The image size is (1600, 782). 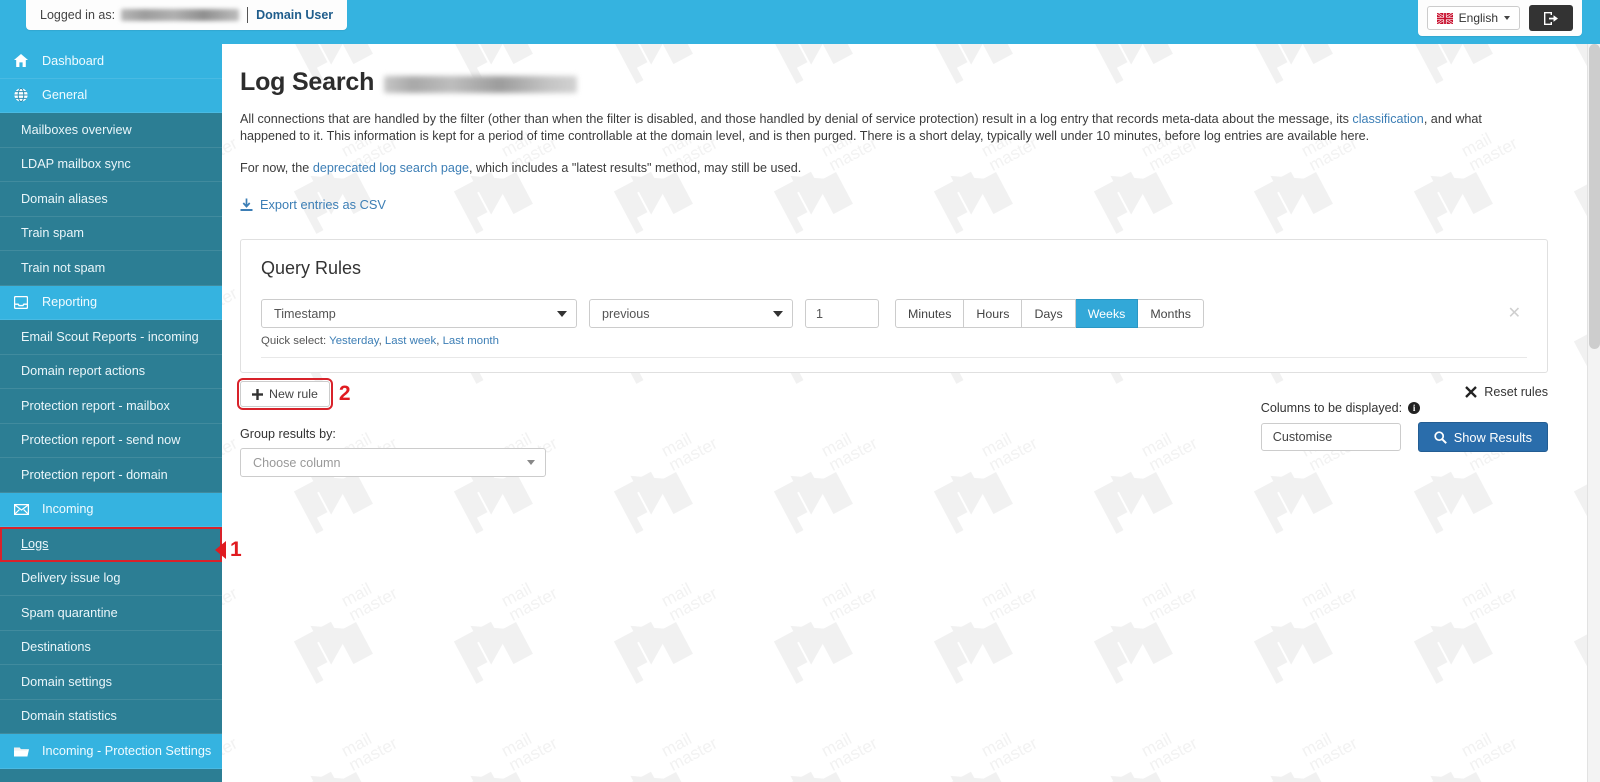 What do you see at coordinates (71, 578) in the screenshot?
I see `sidebar-item-label: Delivery issue log` at bounding box center [71, 578].